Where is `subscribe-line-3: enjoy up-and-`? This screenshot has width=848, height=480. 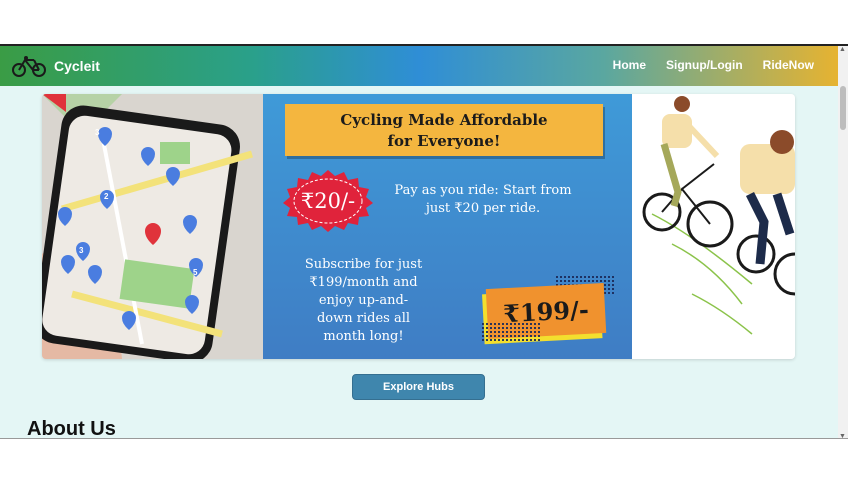
subscribe-line-3: enjoy up-and- is located at coordinates (363, 300).